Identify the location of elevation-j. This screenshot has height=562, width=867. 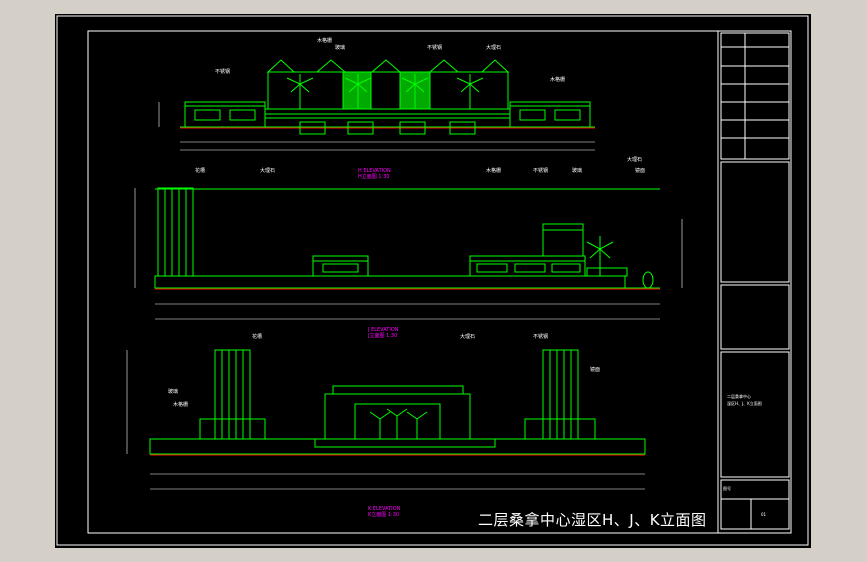
(408, 253).